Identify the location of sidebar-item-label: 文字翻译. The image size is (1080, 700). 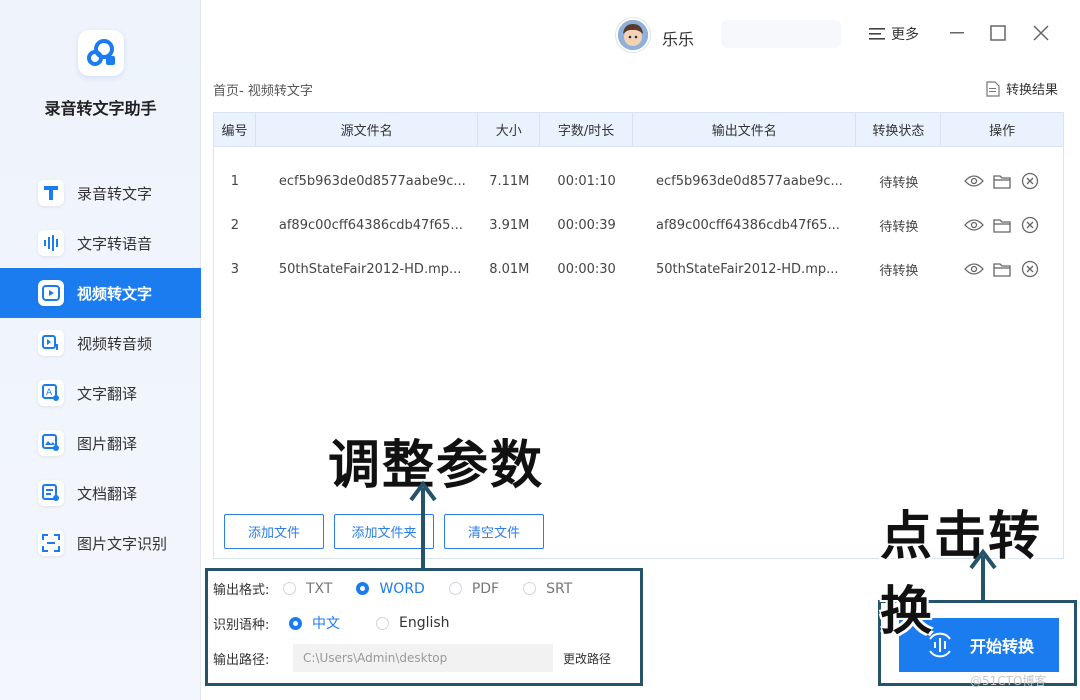
(107, 393).